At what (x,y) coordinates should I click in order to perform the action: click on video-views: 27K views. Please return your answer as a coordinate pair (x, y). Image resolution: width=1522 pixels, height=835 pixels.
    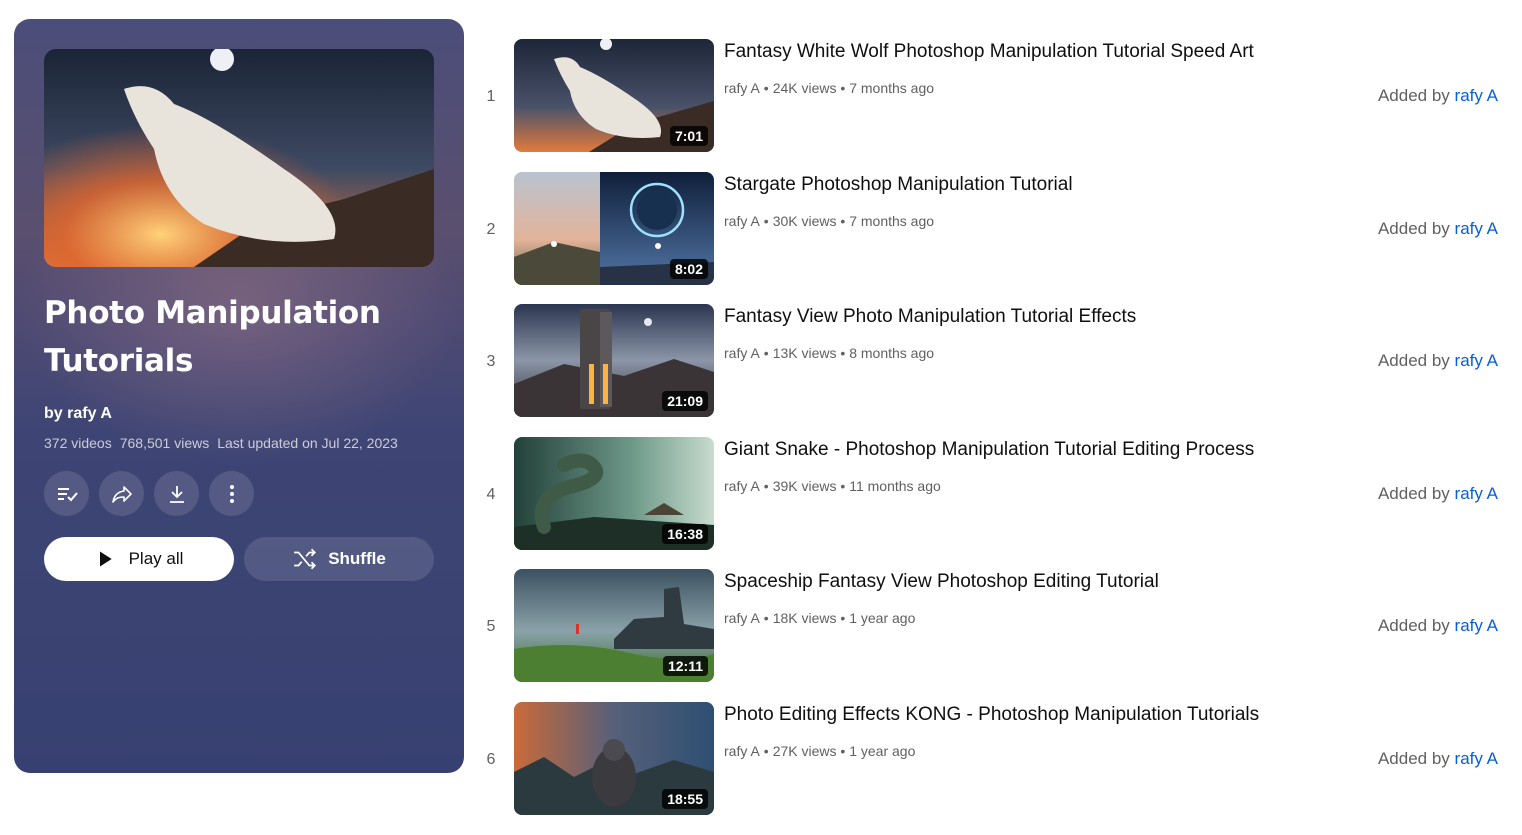
    Looking at the image, I should click on (804, 750).